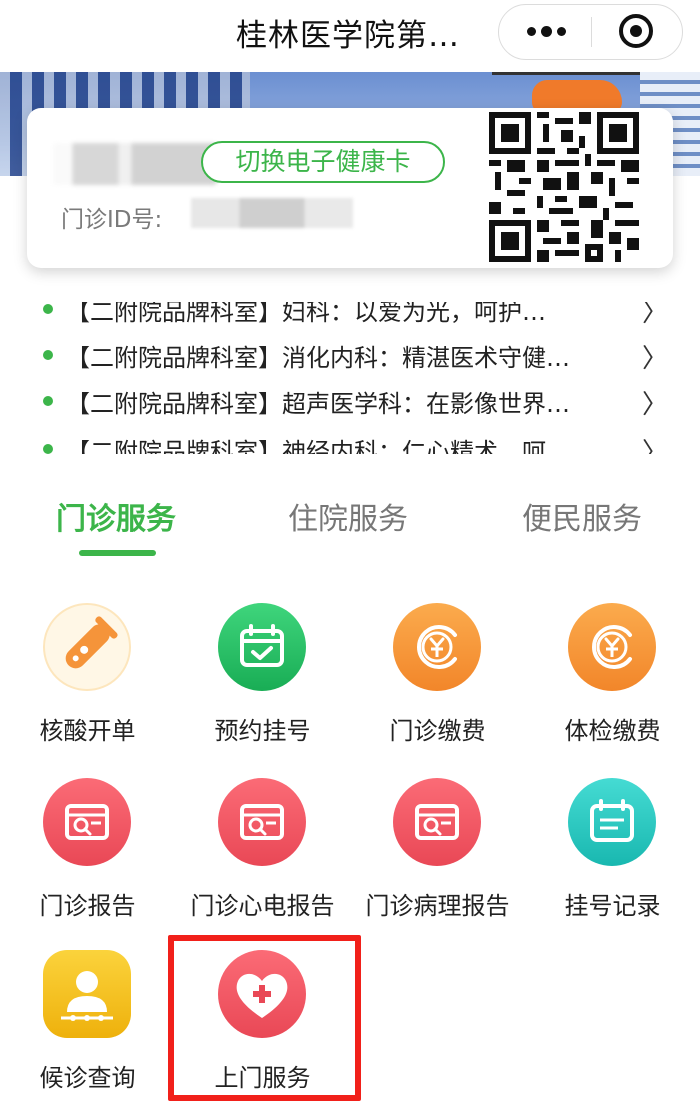  Describe the element at coordinates (564, 187) in the screenshot. I see `qr-code-icon` at that location.